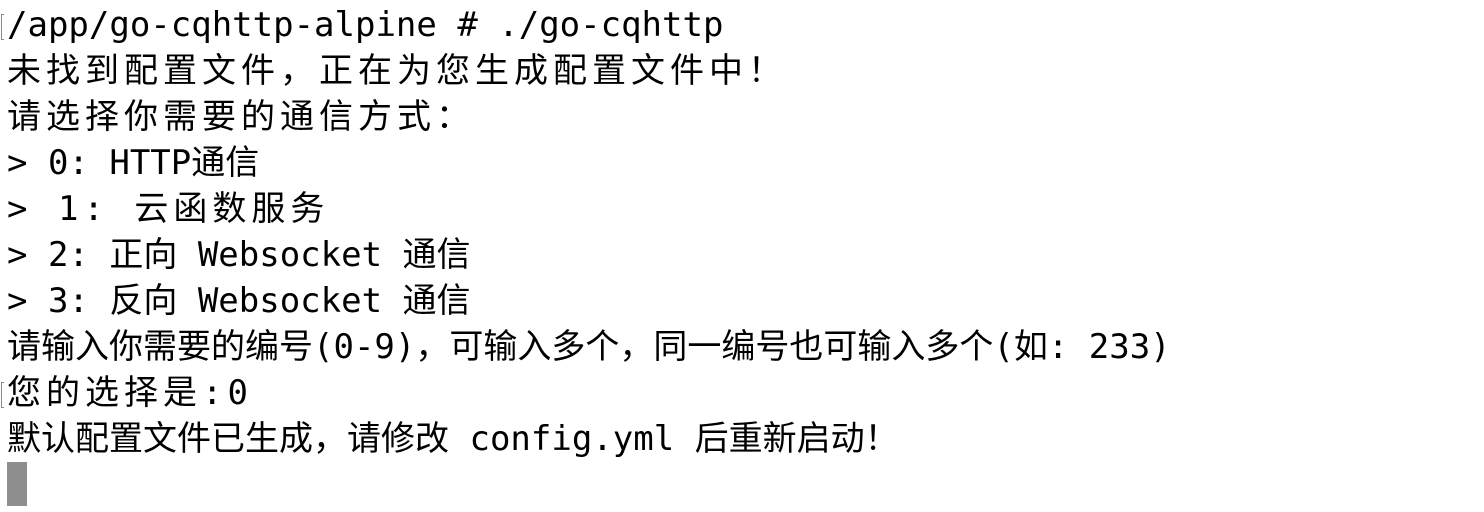  Describe the element at coordinates (168, 209) in the screenshot. I see `terminal-line-option-1: > 1: 云函数服务` at that location.